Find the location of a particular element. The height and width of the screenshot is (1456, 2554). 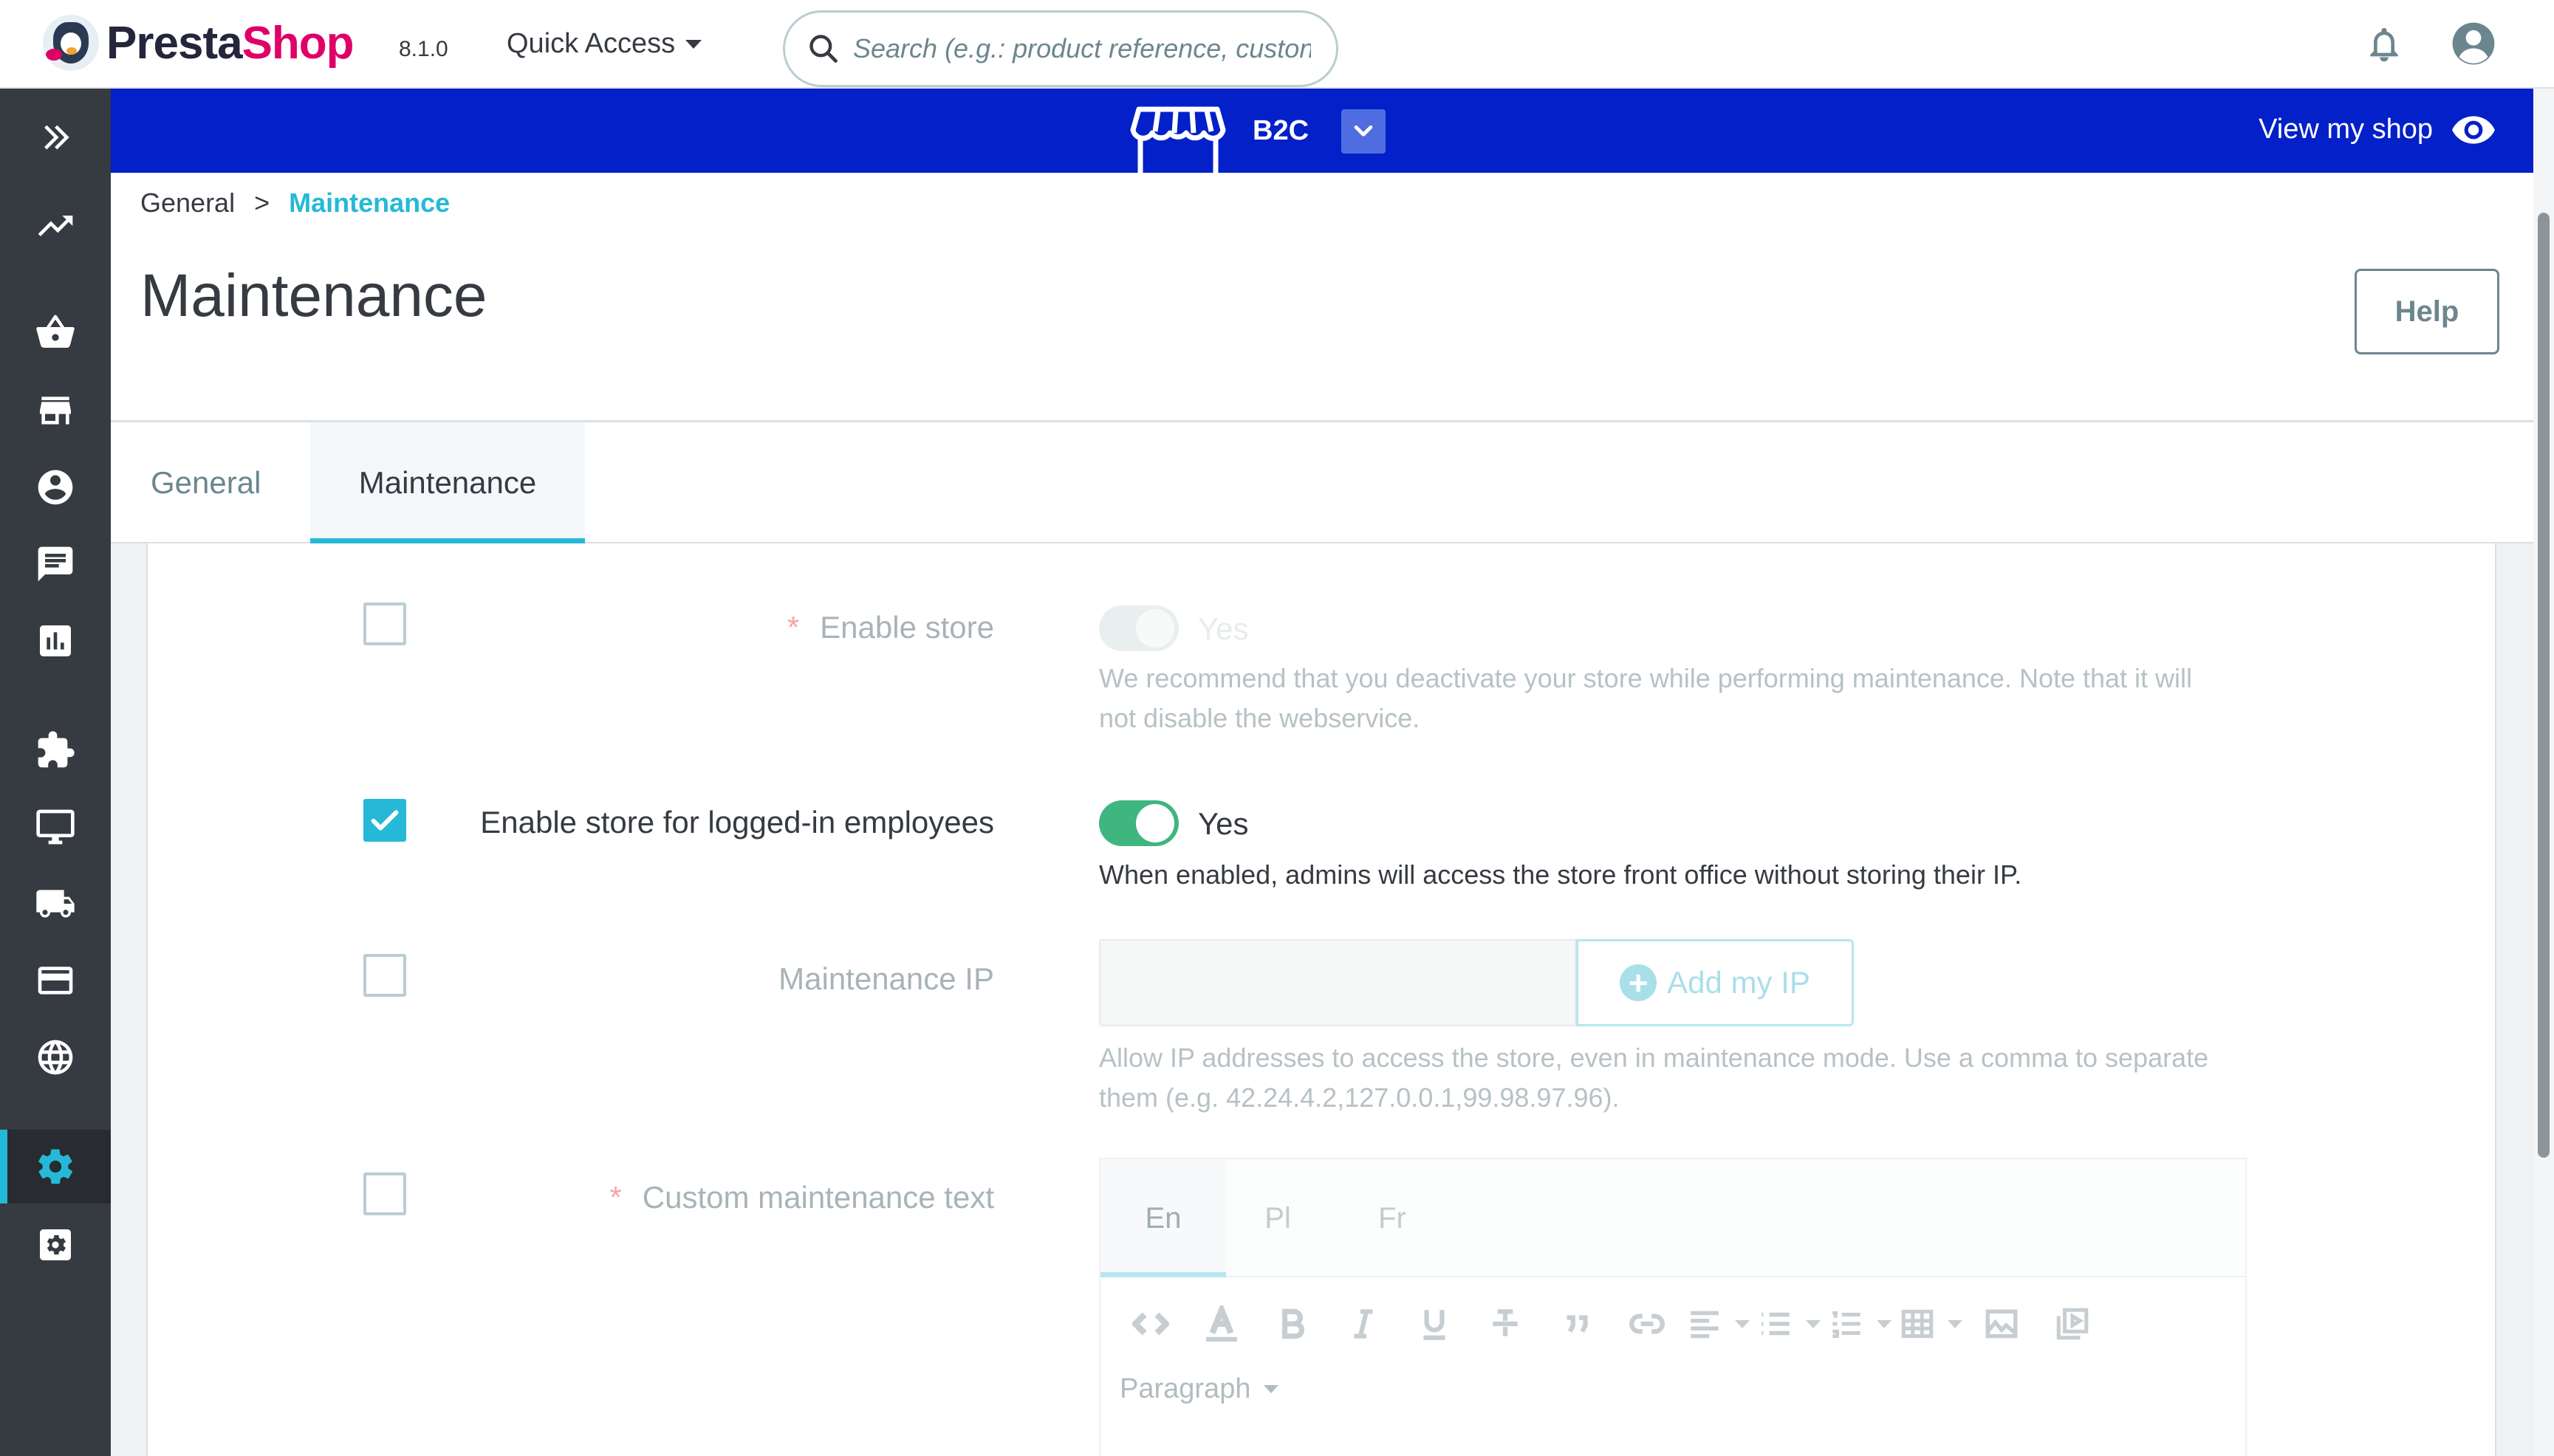

enable-logged-in-switch is located at coordinates (1139, 823).